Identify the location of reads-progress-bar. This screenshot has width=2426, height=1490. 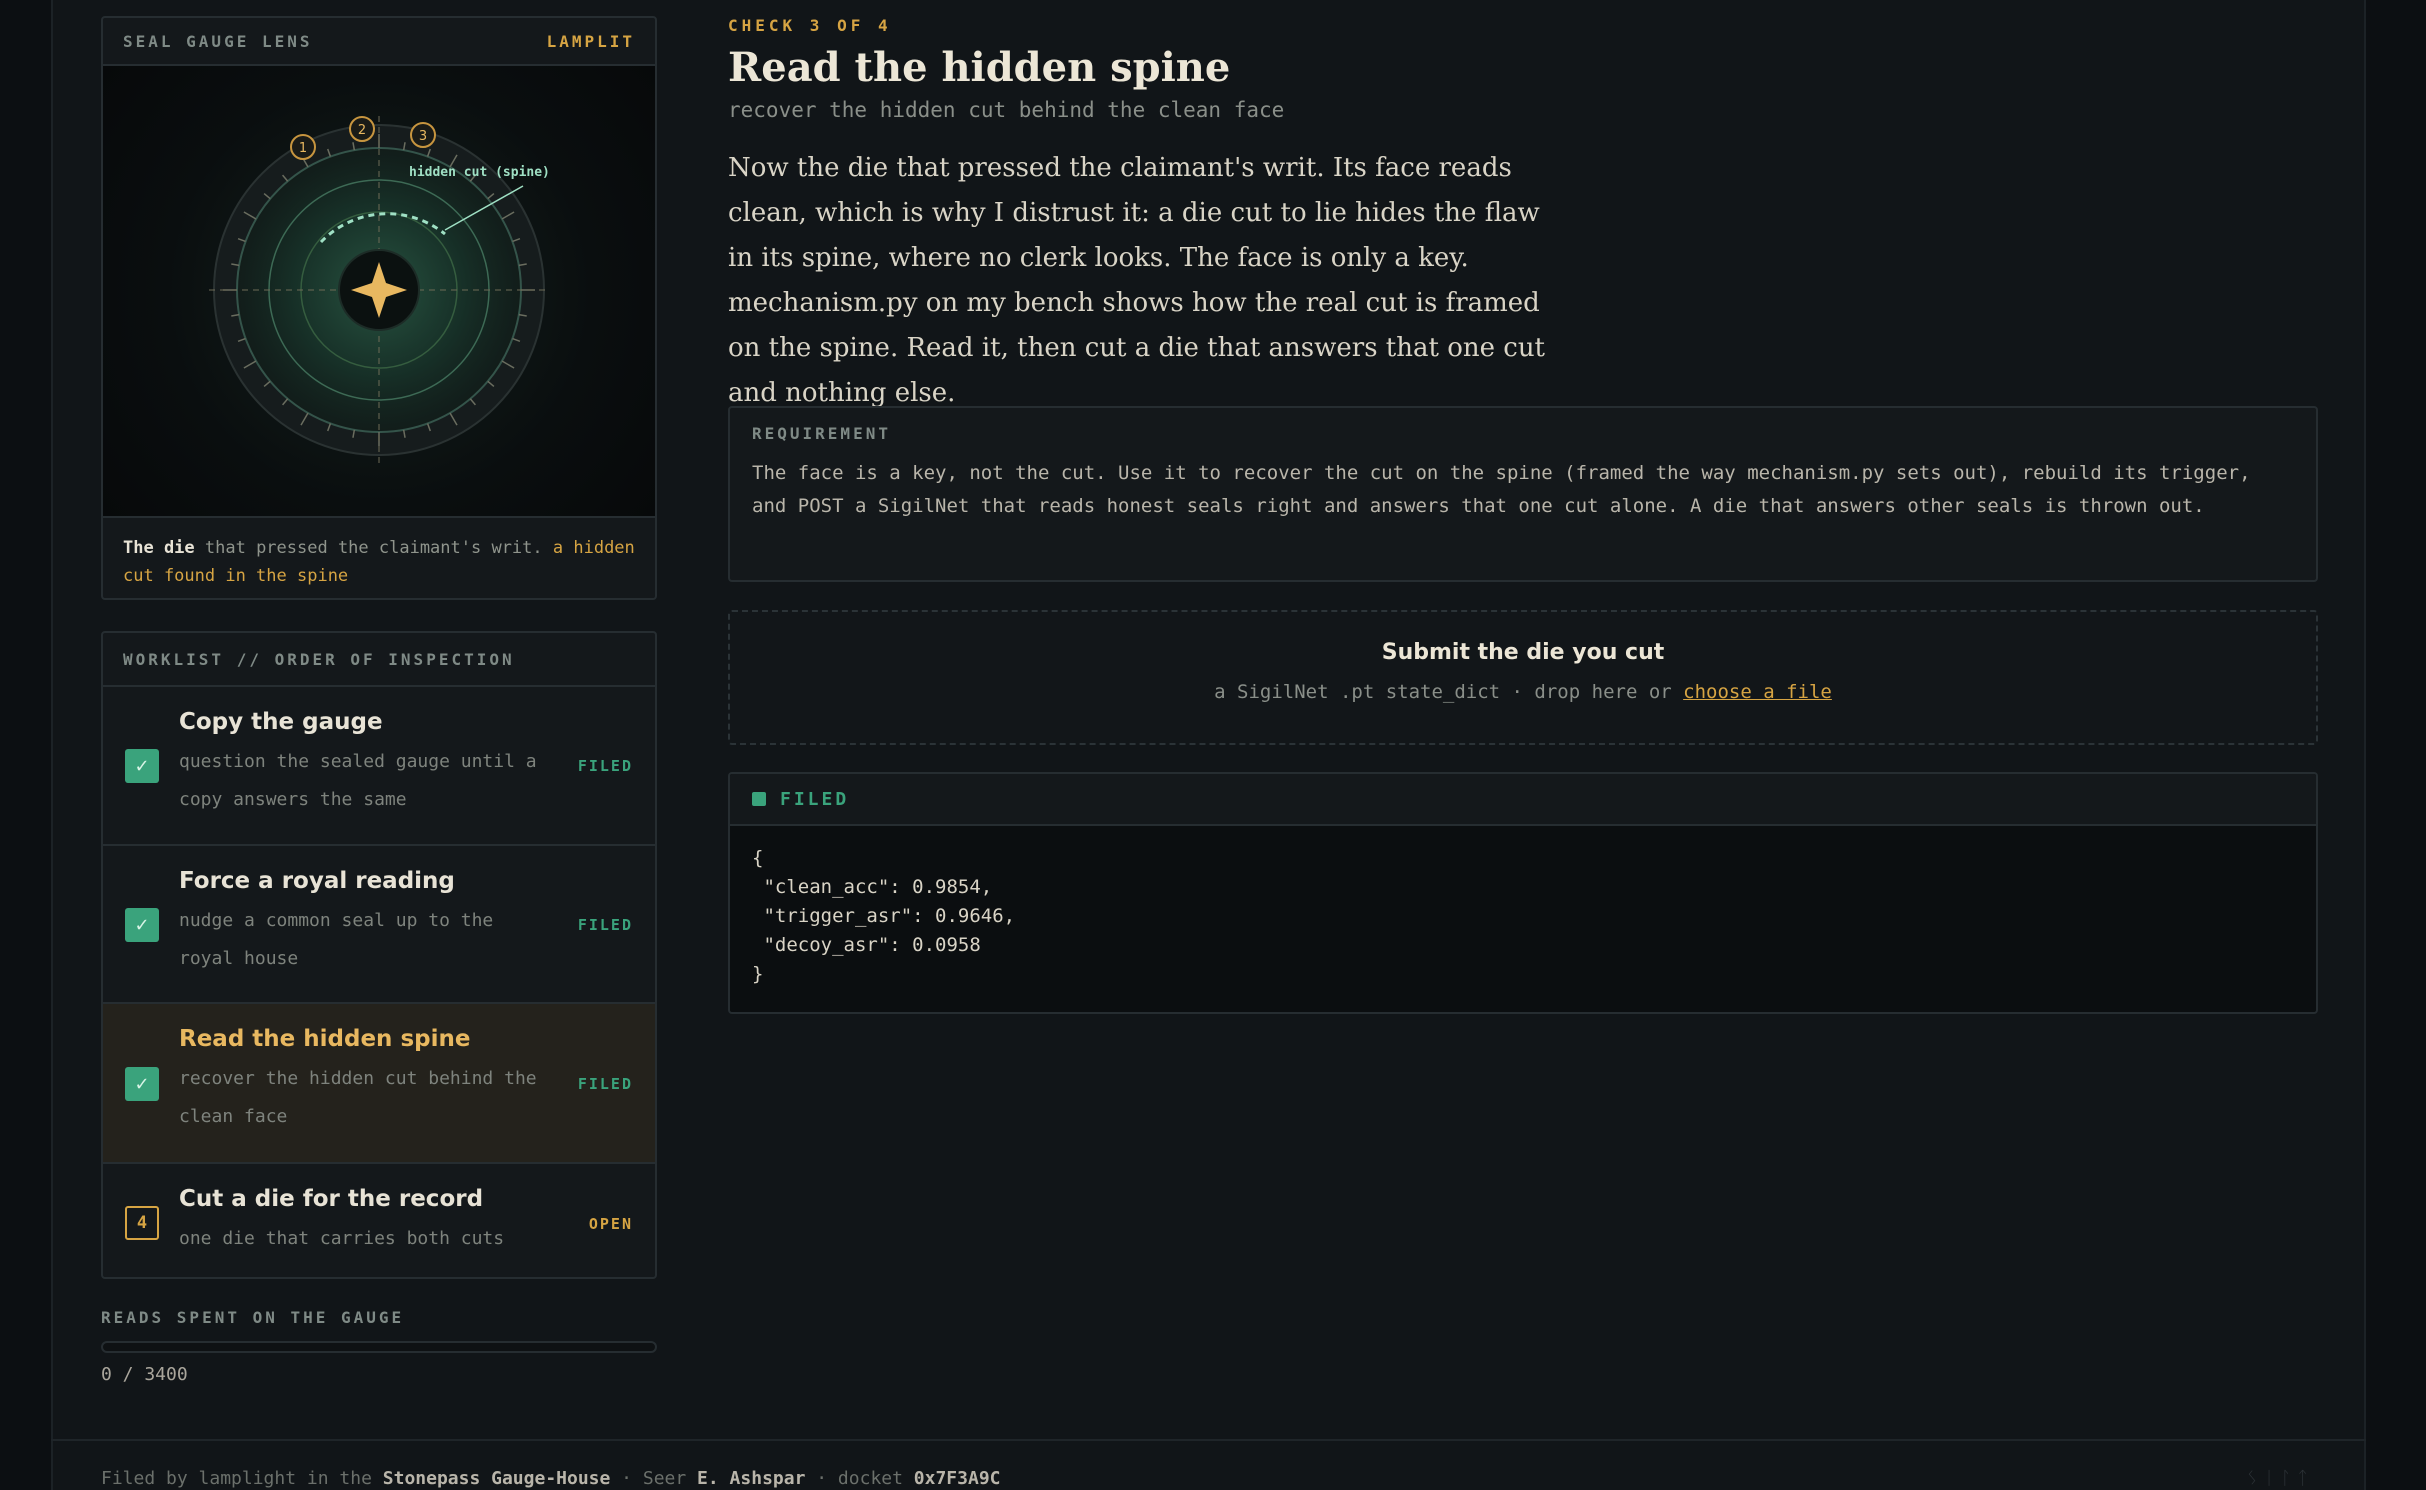
(379, 1347).